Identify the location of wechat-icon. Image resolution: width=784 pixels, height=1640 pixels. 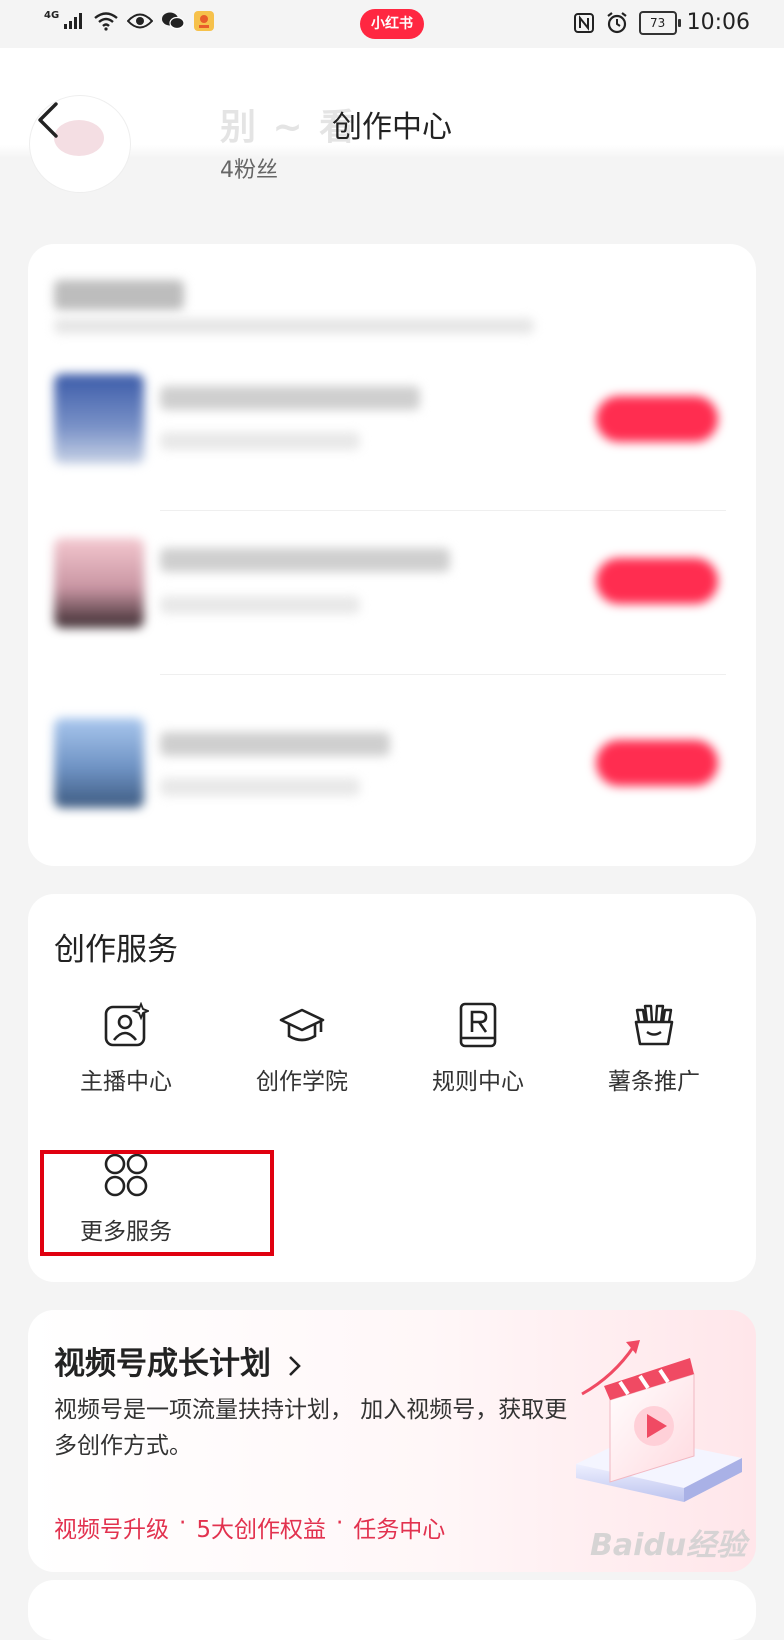
(173, 21).